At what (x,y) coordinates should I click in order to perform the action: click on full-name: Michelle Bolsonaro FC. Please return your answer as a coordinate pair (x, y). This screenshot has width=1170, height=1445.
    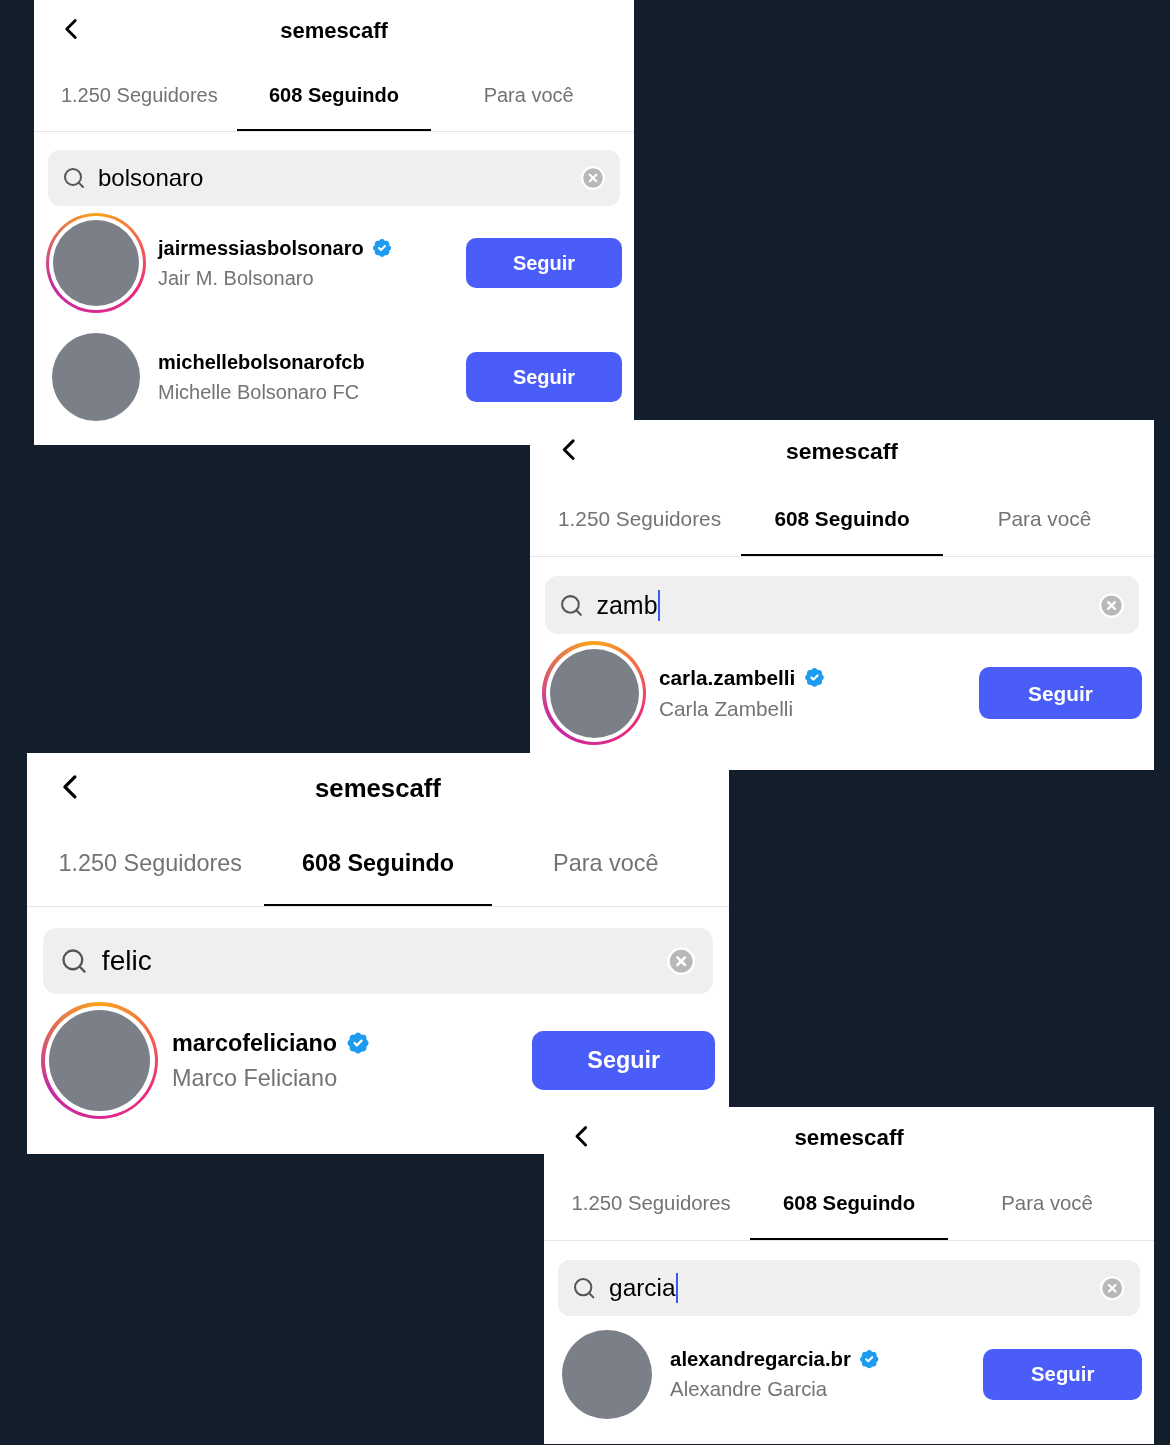
    Looking at the image, I should click on (259, 392).